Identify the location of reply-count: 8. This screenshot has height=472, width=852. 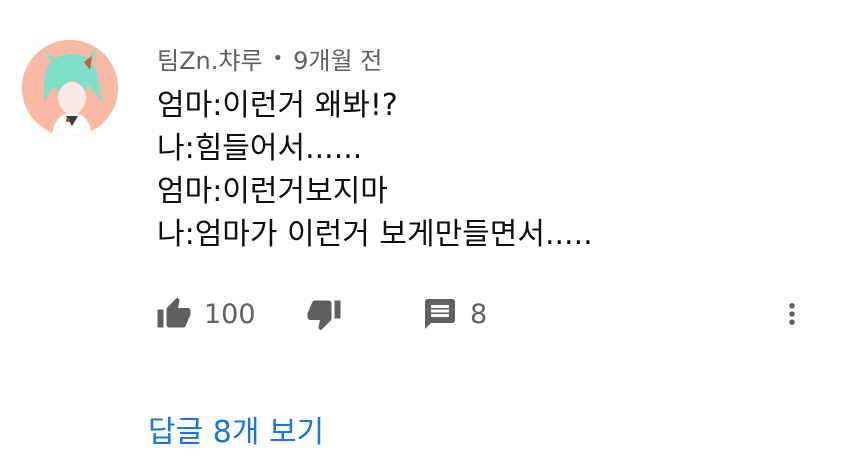
(479, 314).